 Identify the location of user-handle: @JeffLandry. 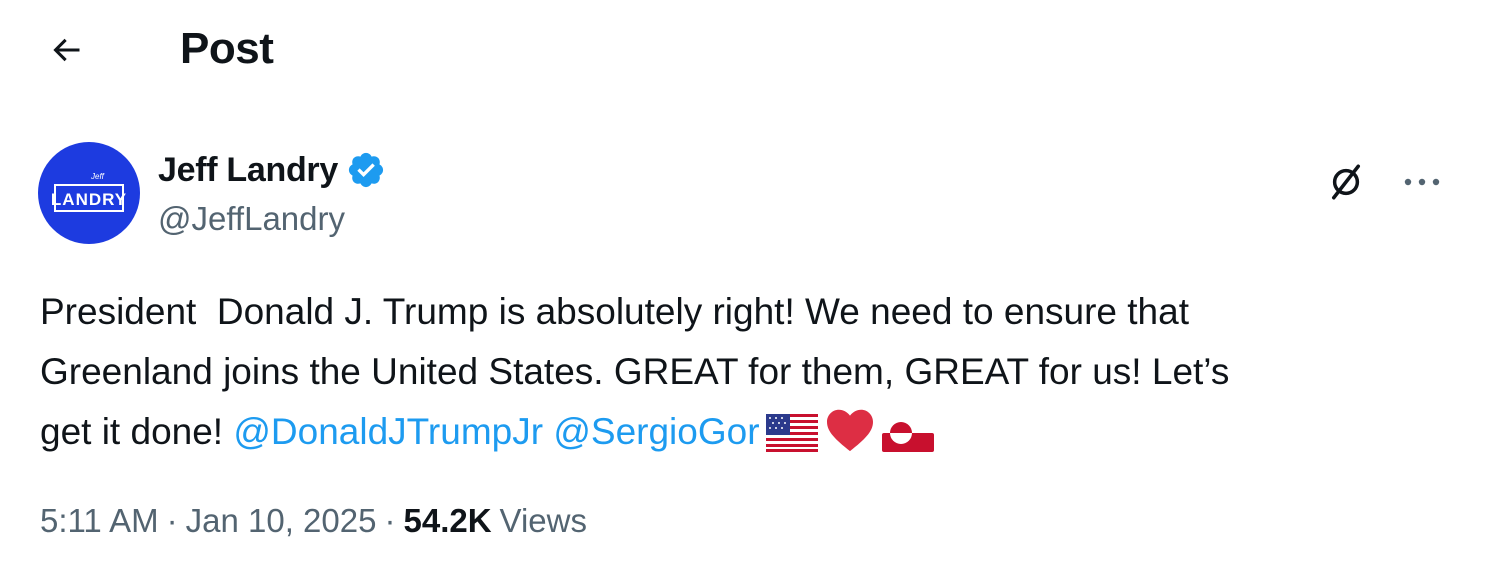
(251, 219).